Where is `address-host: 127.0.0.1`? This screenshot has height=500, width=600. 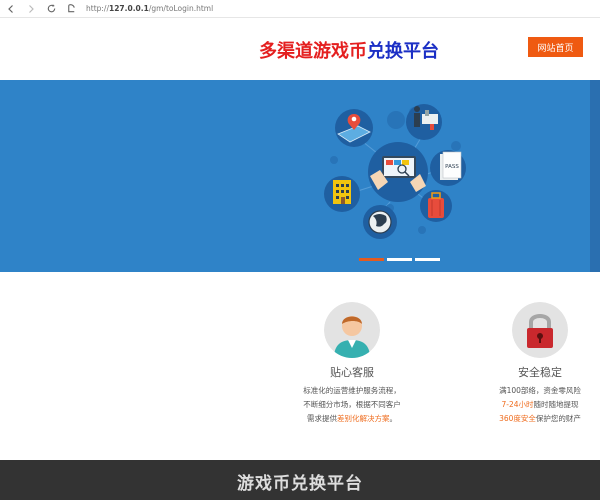 address-host: 127.0.0.1 is located at coordinates (128, 8).